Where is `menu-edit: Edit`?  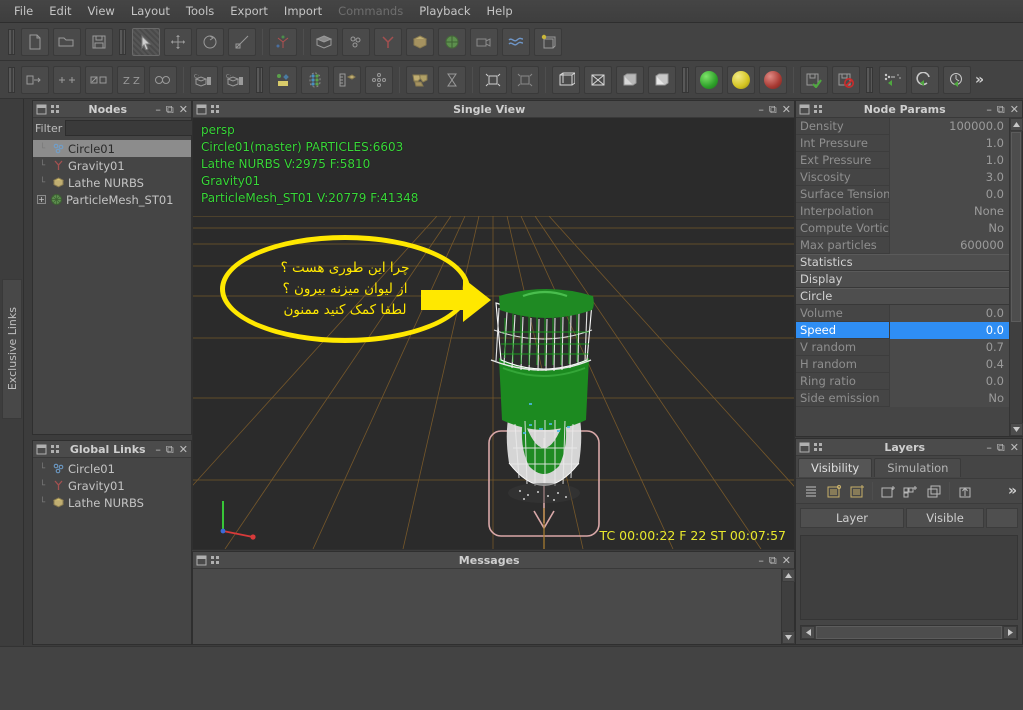
menu-edit: Edit is located at coordinates (60, 11).